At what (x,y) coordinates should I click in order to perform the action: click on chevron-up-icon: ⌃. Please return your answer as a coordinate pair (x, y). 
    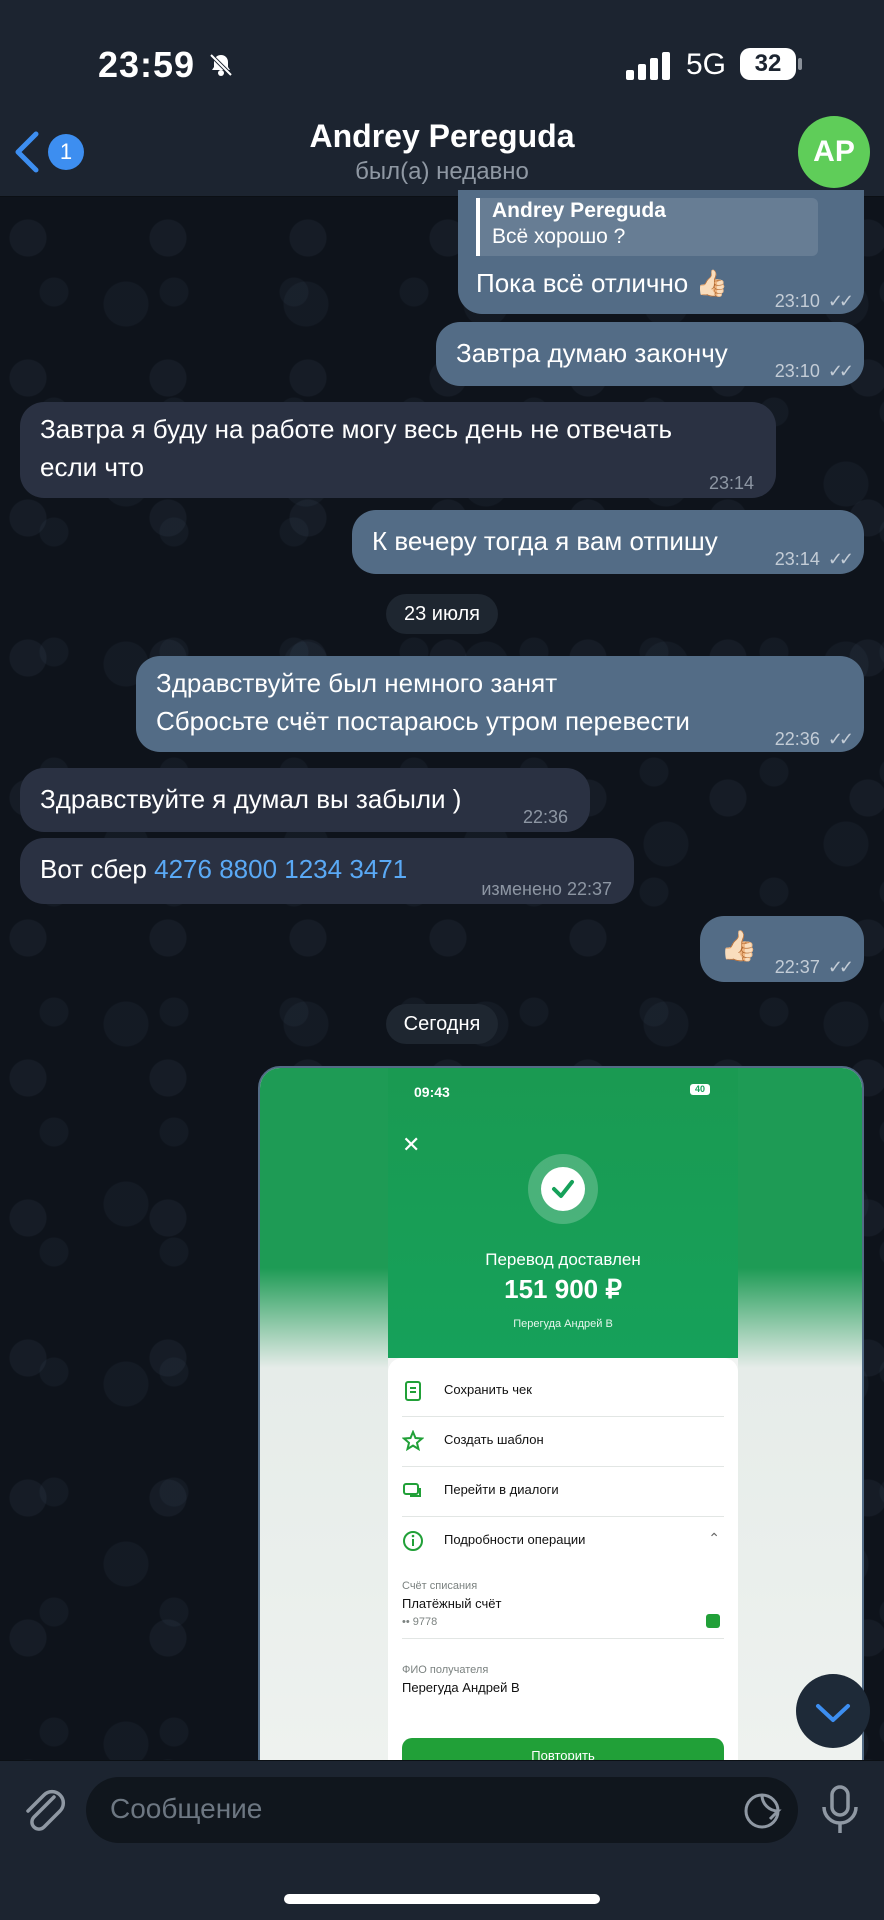
    Looking at the image, I should click on (714, 1538).